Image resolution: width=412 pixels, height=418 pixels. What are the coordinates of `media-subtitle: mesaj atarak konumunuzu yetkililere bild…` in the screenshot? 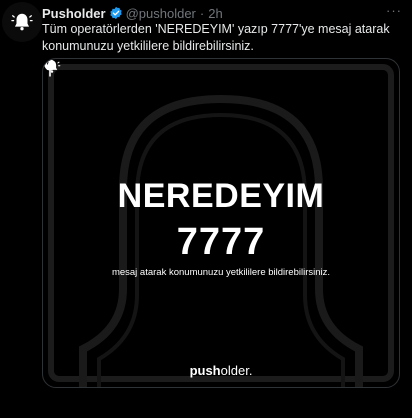 It's located at (221, 272).